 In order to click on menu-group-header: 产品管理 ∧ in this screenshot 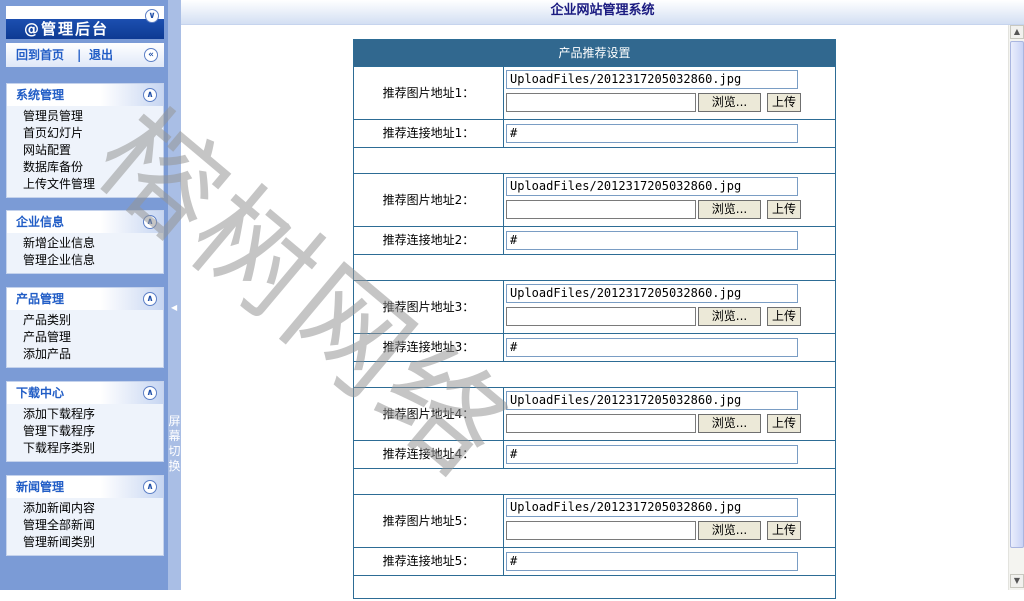, I will do `click(85, 299)`.